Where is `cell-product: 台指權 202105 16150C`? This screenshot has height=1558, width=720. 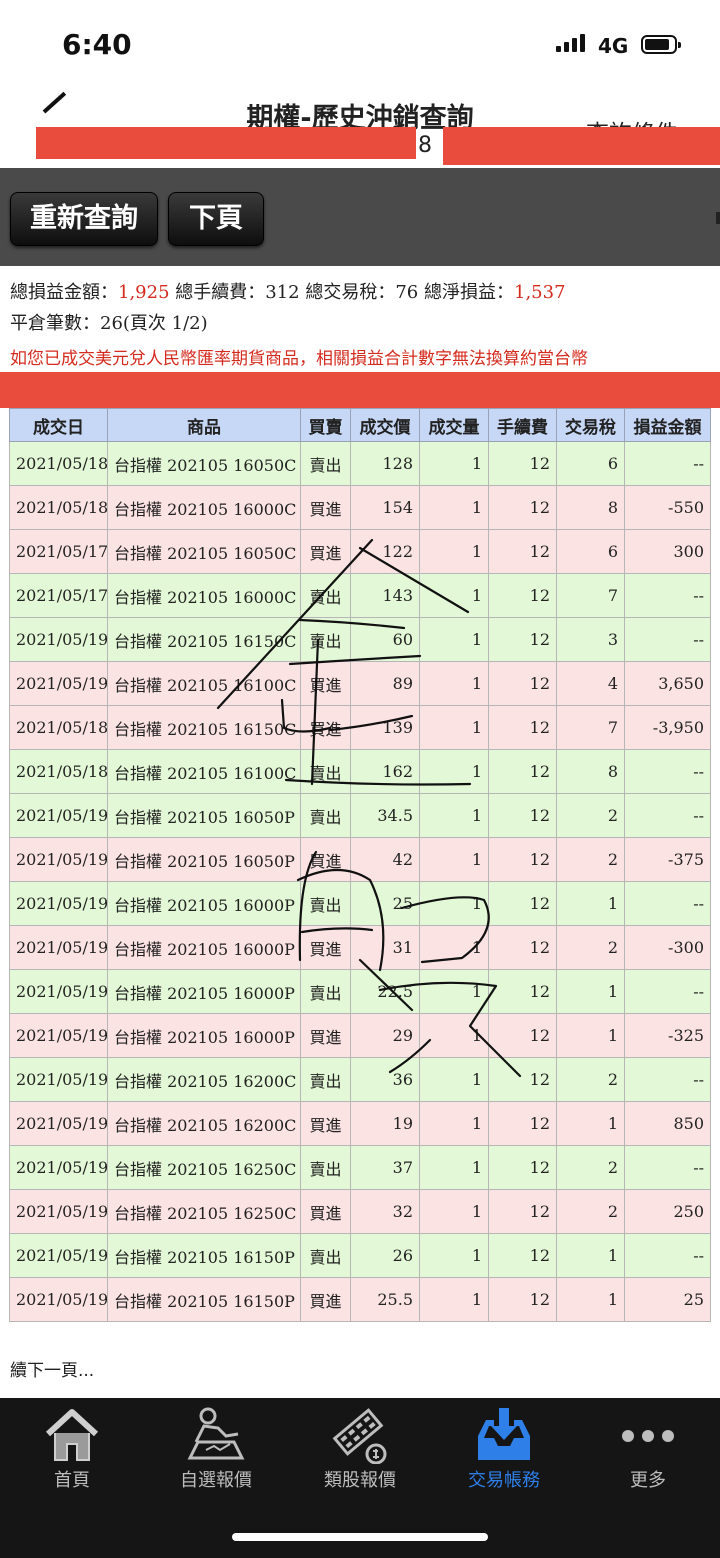
cell-product: 台指權 202105 16150C is located at coordinates (204, 639).